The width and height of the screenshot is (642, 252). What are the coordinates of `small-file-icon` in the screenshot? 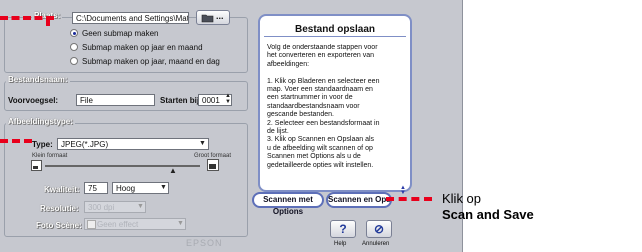 It's located at (36, 165).